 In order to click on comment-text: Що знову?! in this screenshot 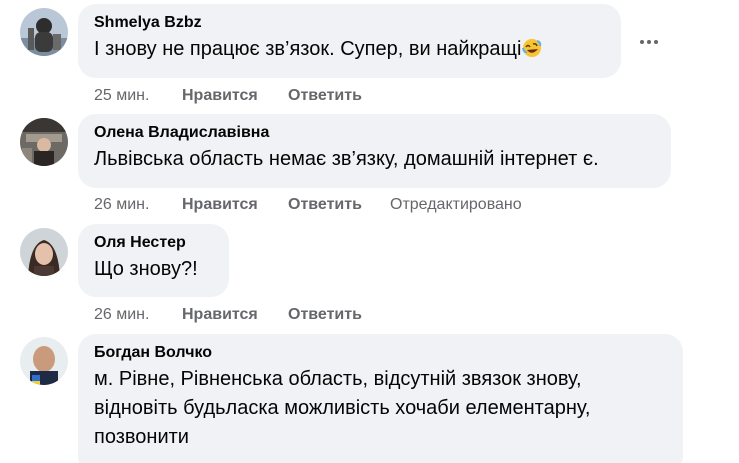, I will do `click(146, 269)`.